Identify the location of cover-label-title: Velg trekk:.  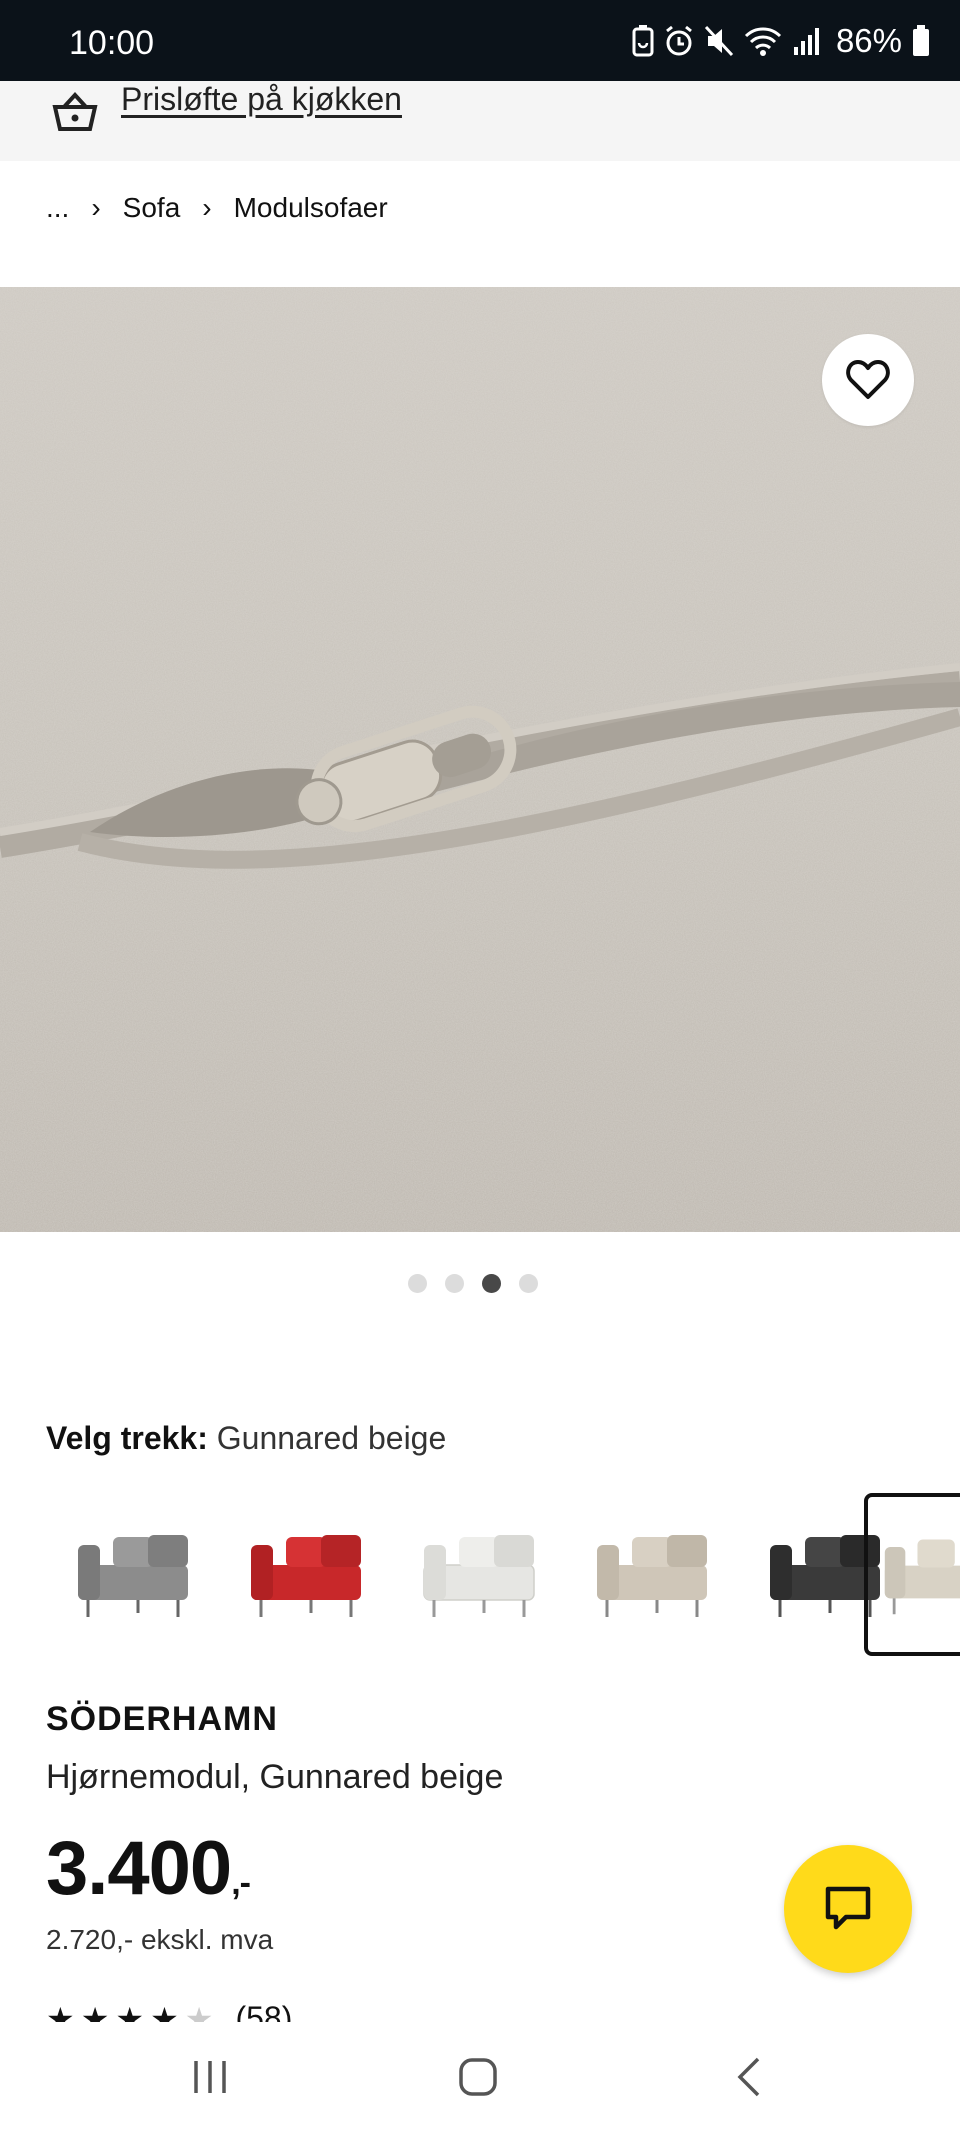
(127, 1438).